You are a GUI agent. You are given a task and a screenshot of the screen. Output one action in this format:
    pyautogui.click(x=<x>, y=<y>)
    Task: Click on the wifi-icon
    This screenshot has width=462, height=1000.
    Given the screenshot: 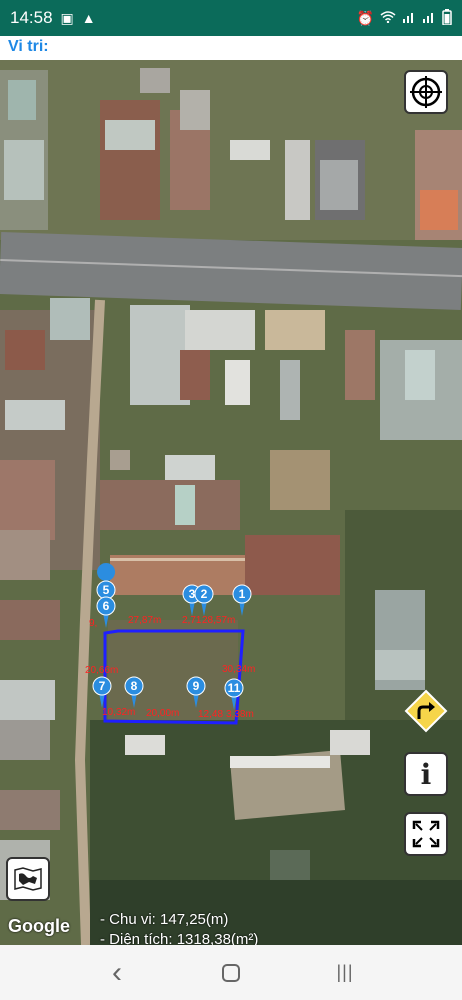 What is the action you would take?
    pyautogui.click(x=388, y=18)
    